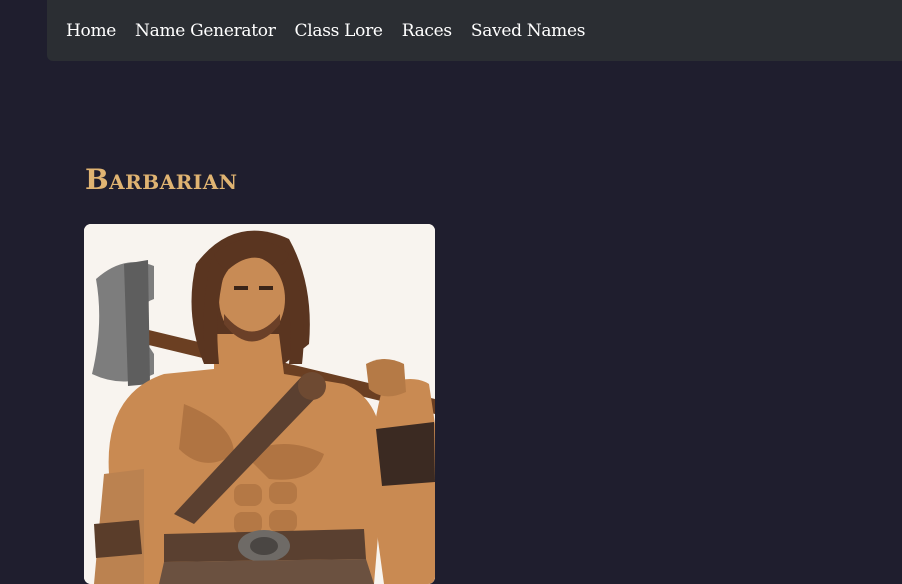 The height and width of the screenshot is (584, 902). I want to click on nav-class-lore-link: Class Lore, so click(339, 31).